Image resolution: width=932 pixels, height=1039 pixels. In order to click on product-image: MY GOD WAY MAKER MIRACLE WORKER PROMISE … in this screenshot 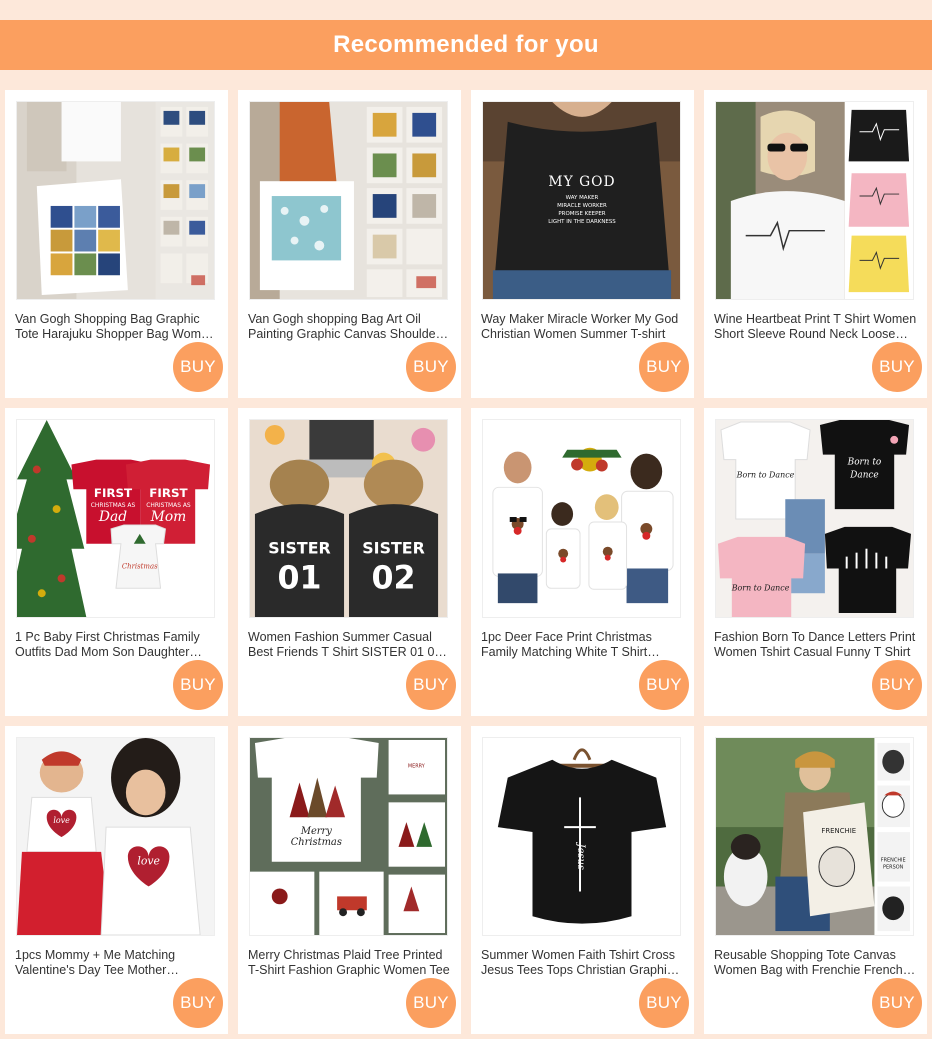, I will do `click(581, 200)`.